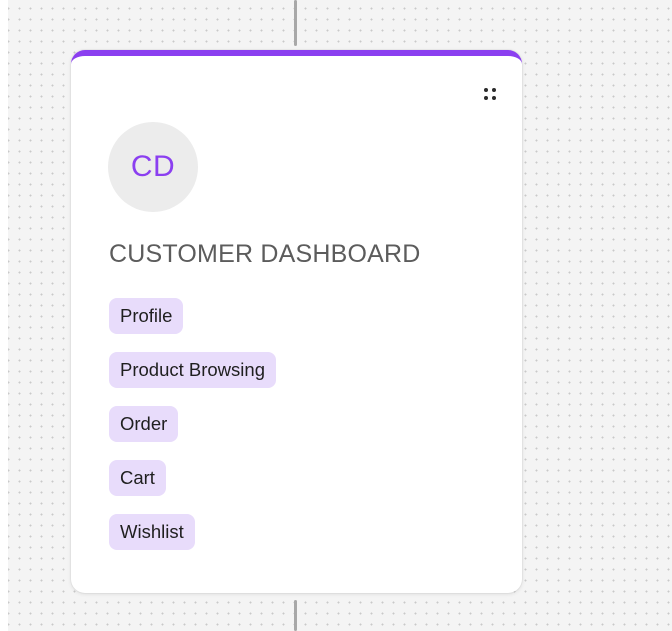 The image size is (672, 631). What do you see at coordinates (265, 254) in the screenshot?
I see `node-title: CUSTOMER DASHBOARD` at bounding box center [265, 254].